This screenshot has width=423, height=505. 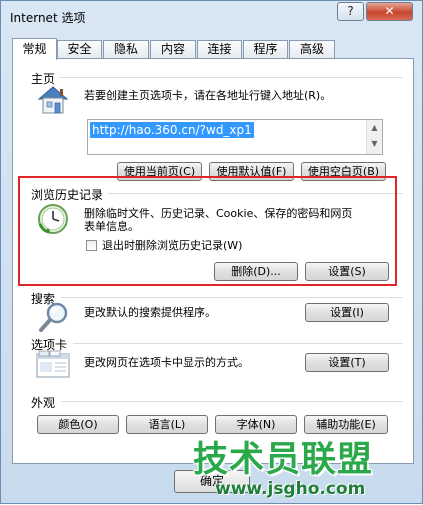 I want to click on search-magnifier-icon, so click(x=54, y=317).